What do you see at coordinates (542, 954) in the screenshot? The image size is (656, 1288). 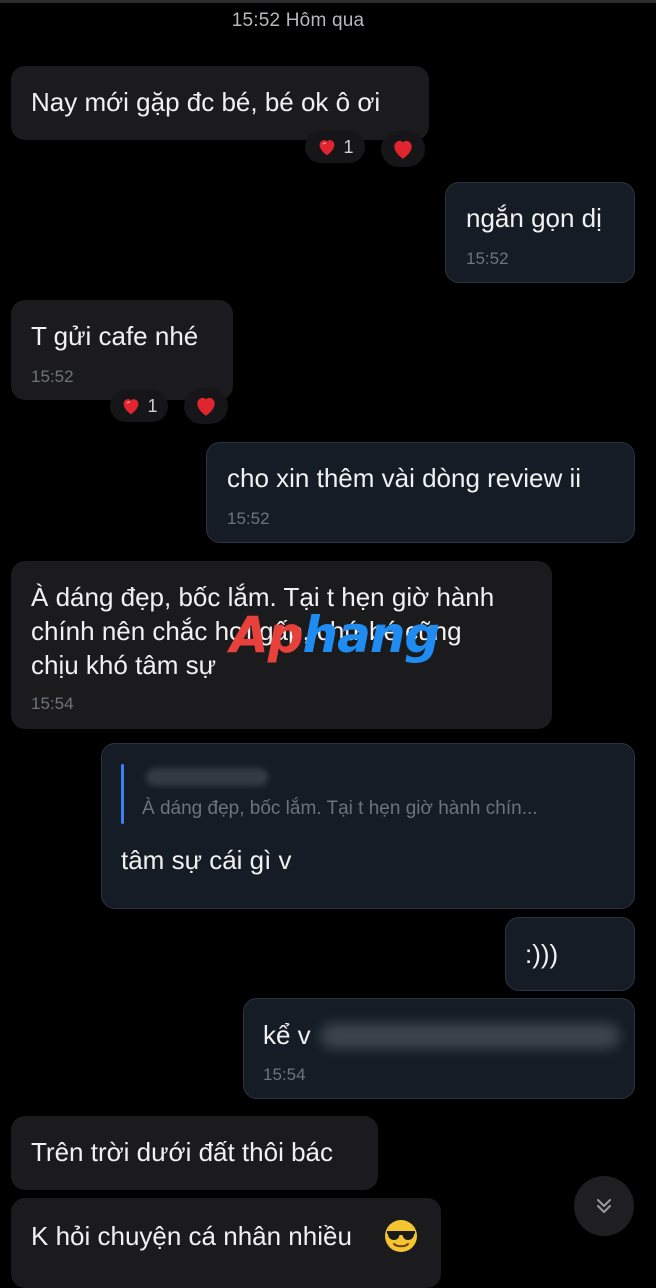 I see `message-text: :)))` at bounding box center [542, 954].